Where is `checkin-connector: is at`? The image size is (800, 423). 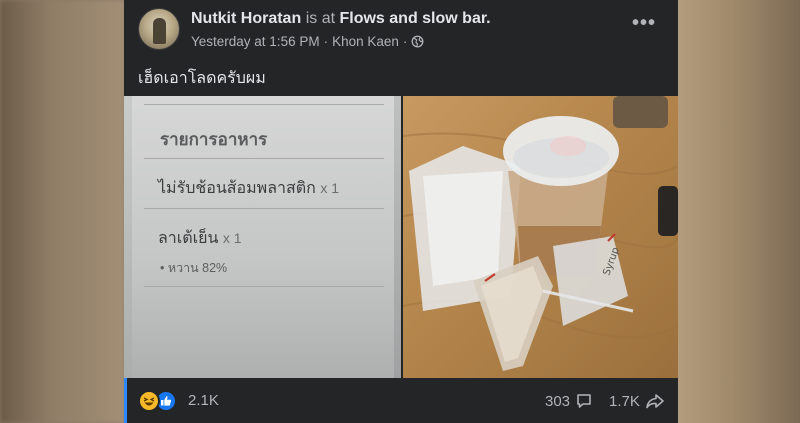 checkin-connector: is at is located at coordinates (320, 18).